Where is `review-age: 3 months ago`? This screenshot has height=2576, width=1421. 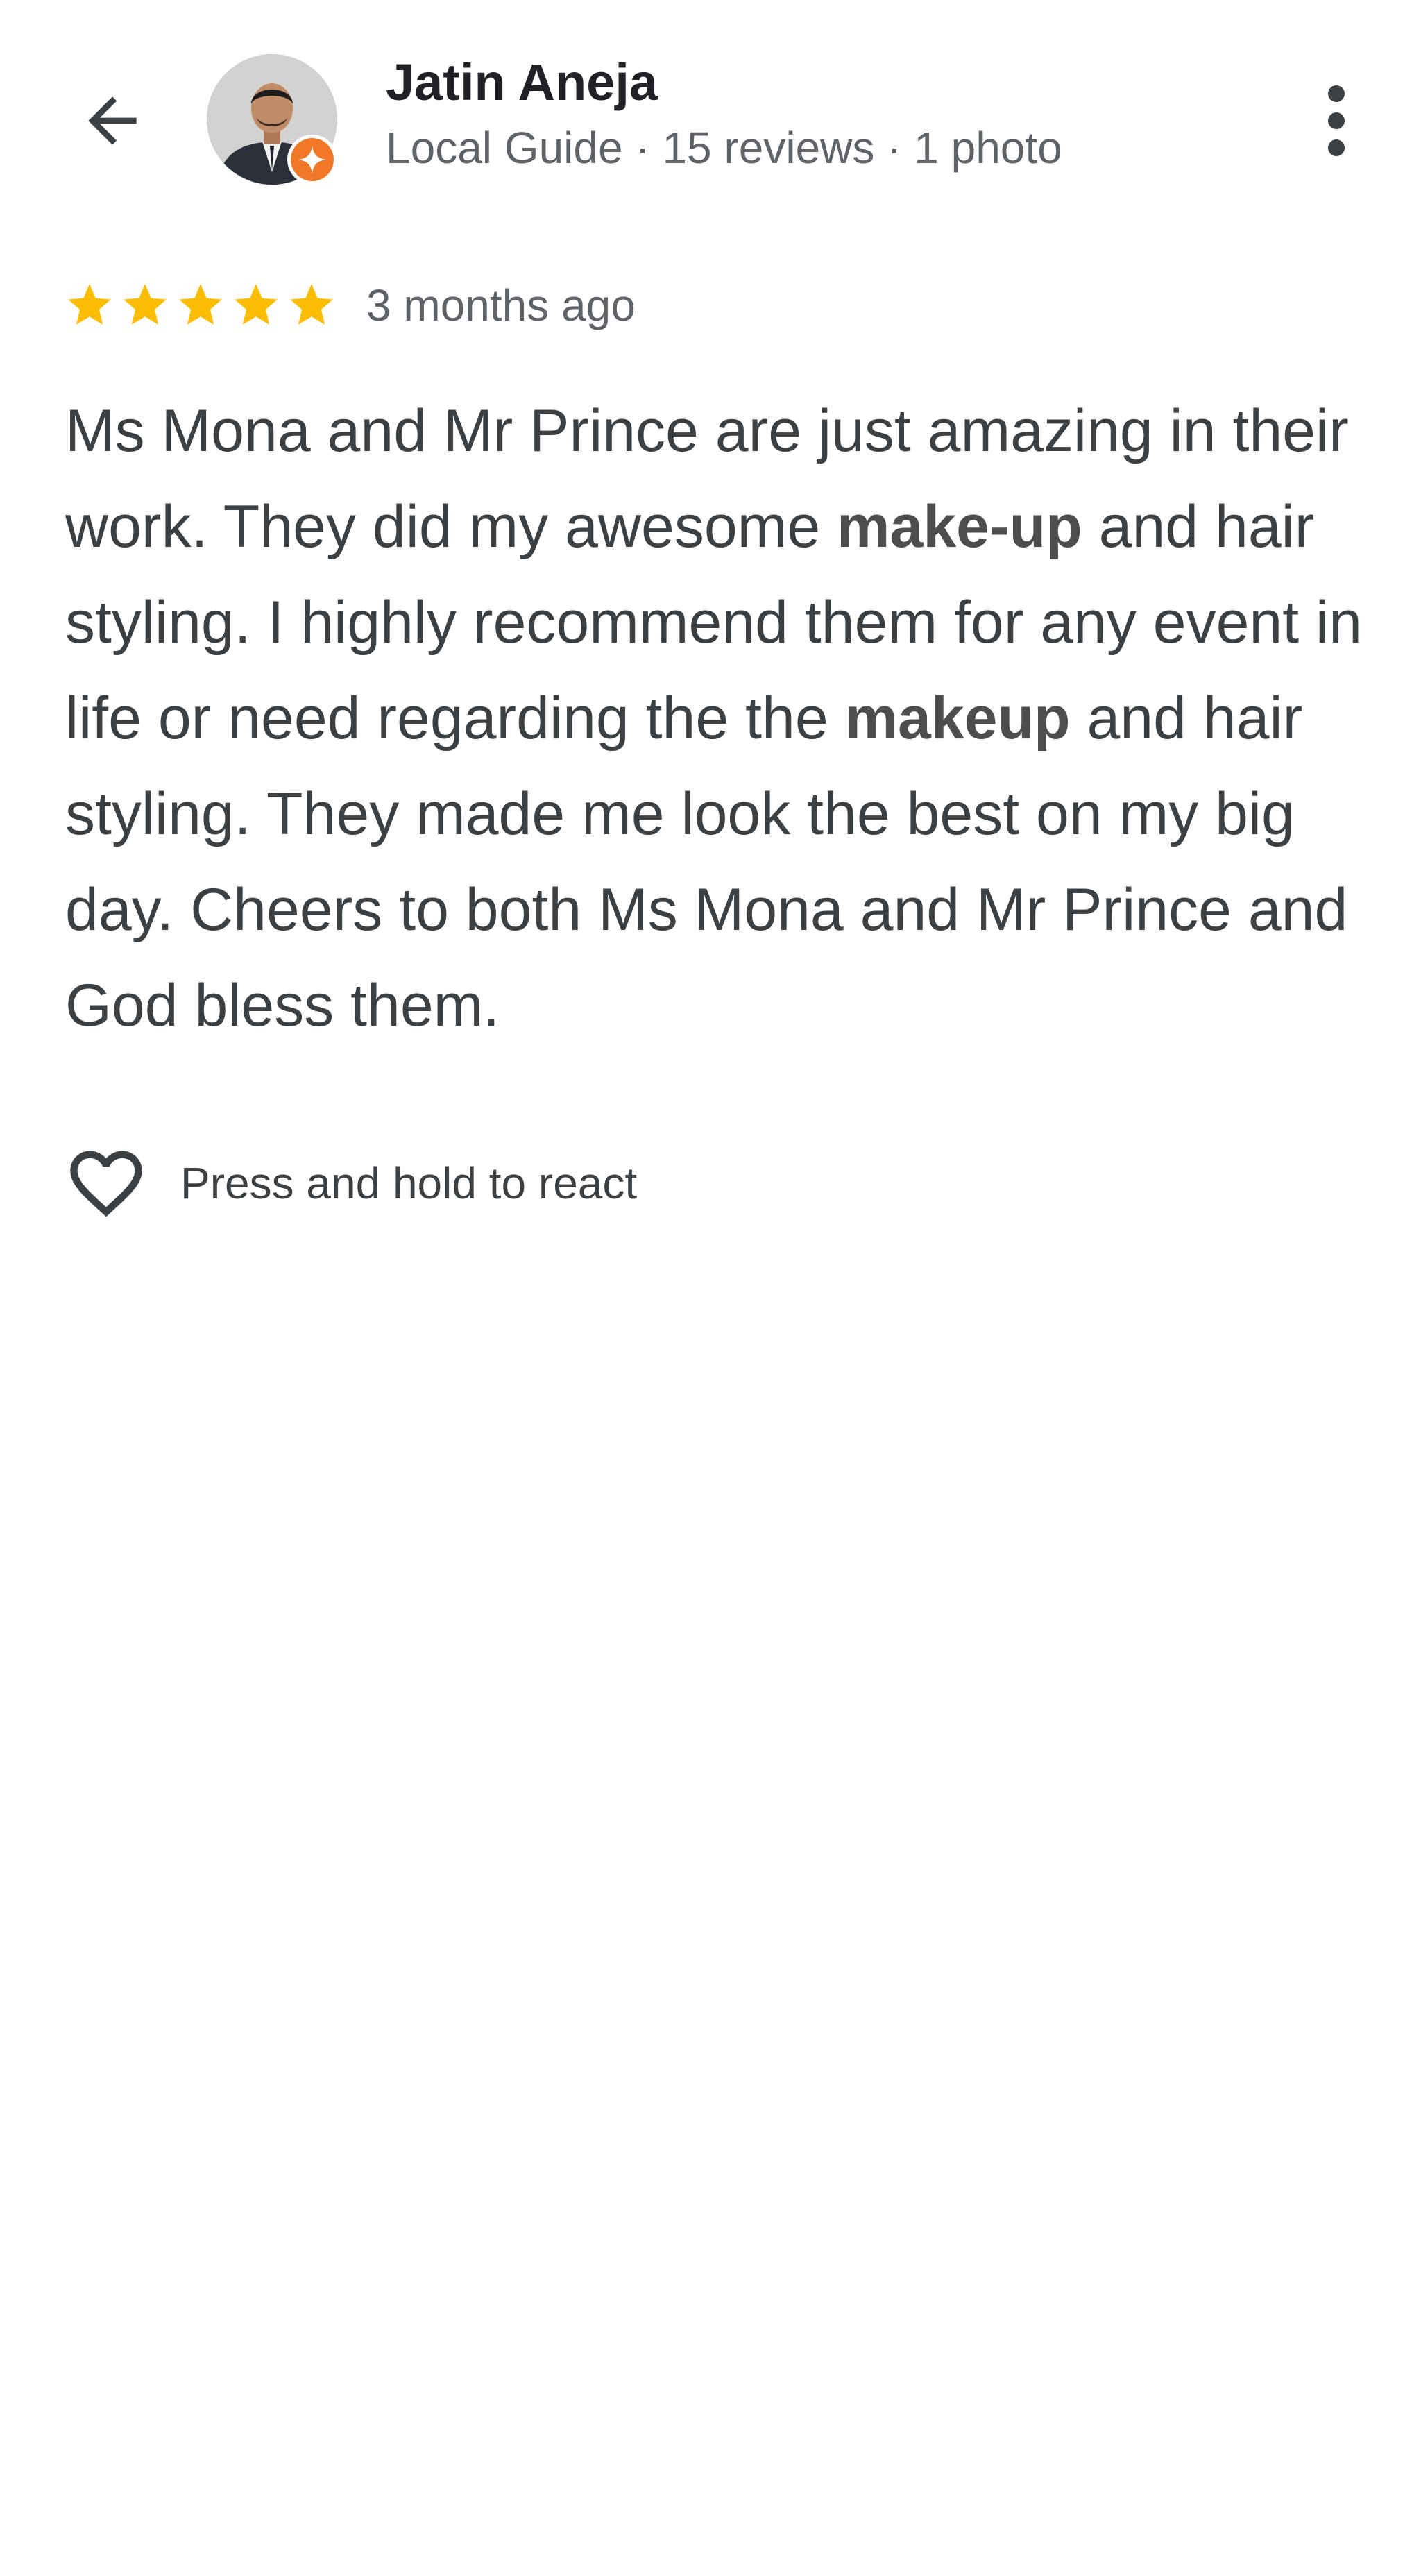
review-age: 3 months ago is located at coordinates (501, 305).